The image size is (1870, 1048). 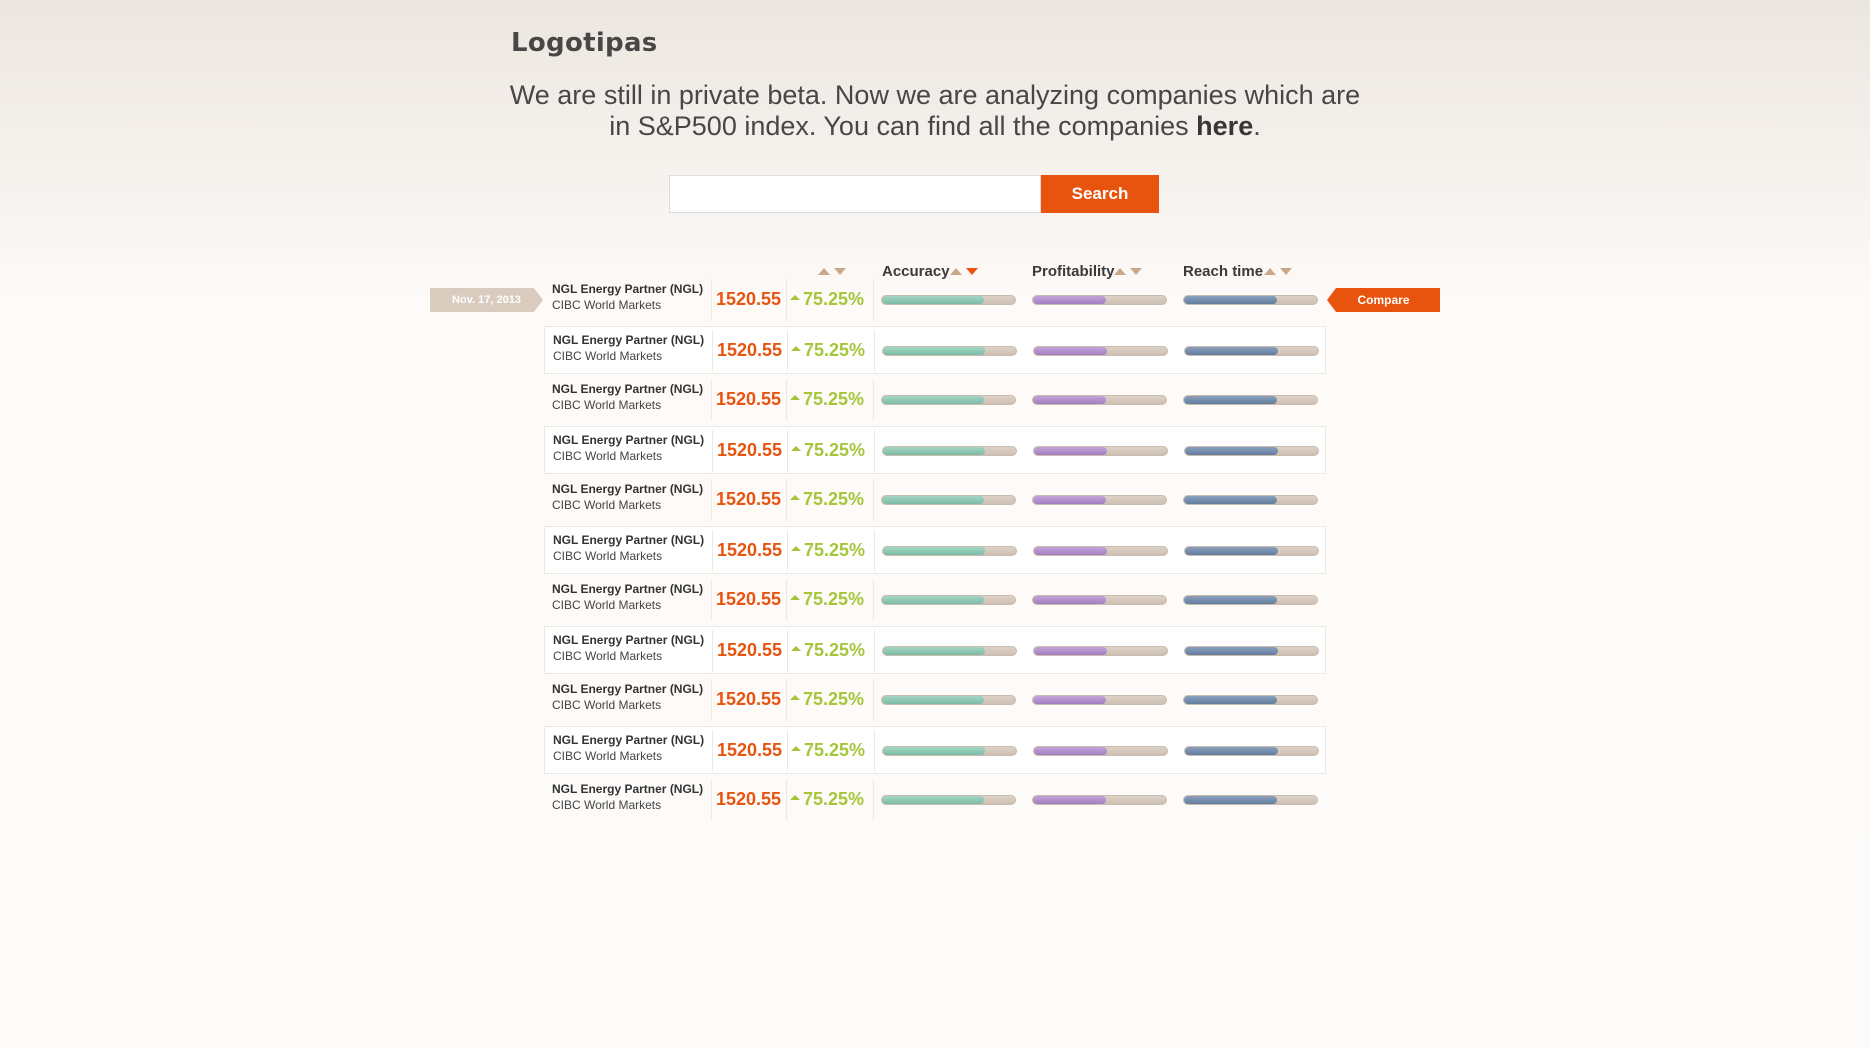 I want to click on companies-link: here, so click(x=1224, y=126).